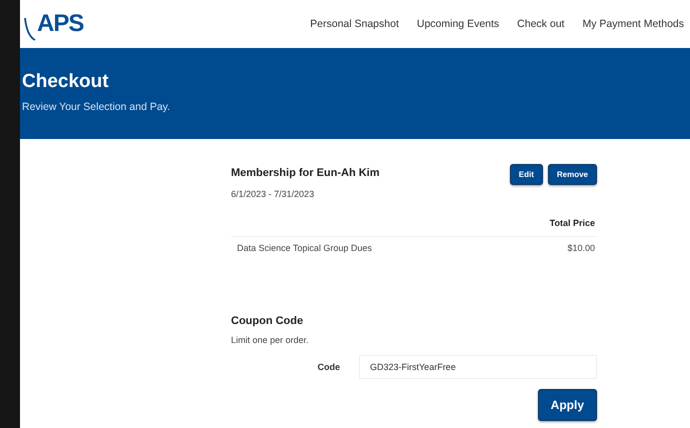 The width and height of the screenshot is (690, 428). What do you see at coordinates (97, 106) in the screenshot?
I see `page-subtitle: Review Your Selection and Pay.` at bounding box center [97, 106].